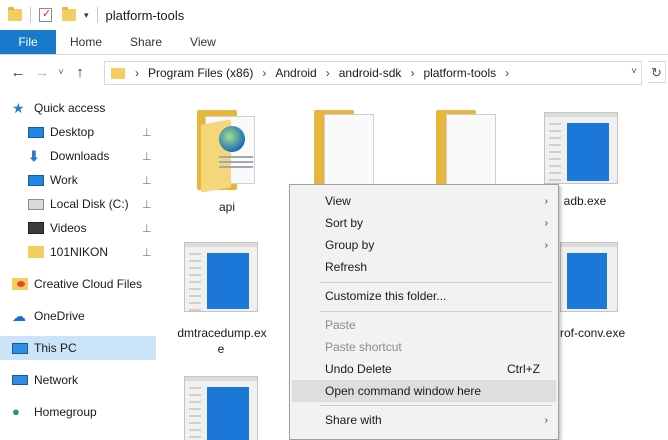 The width and height of the screenshot is (668, 440). What do you see at coordinates (70, 108) in the screenshot?
I see `sidebar-item-label: Quick access` at bounding box center [70, 108].